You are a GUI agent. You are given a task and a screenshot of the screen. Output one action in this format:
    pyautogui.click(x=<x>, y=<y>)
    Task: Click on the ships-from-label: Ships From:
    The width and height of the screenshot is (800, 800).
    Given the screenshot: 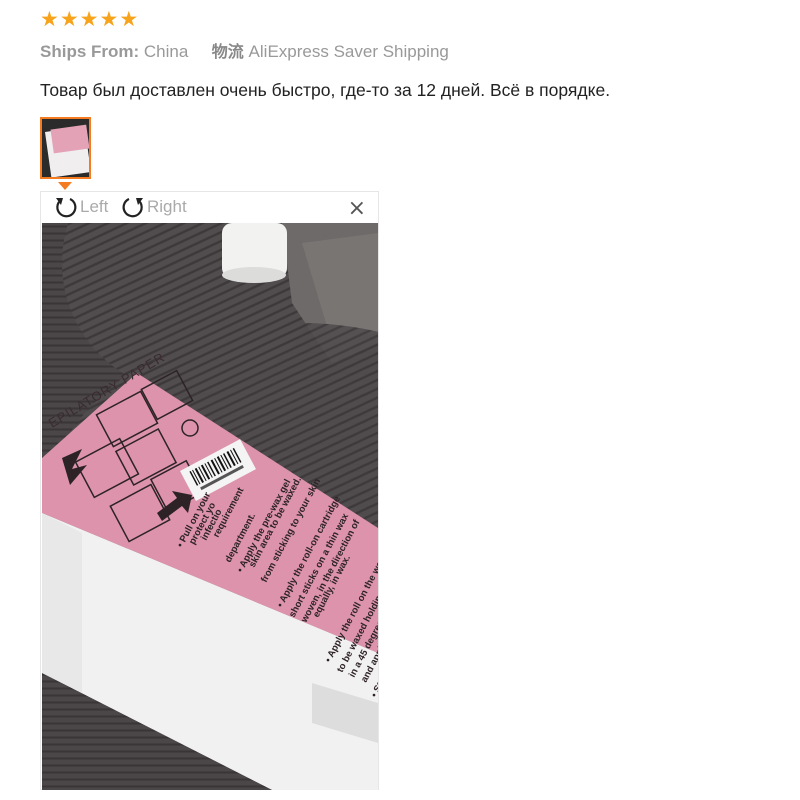 What is the action you would take?
    pyautogui.click(x=90, y=51)
    